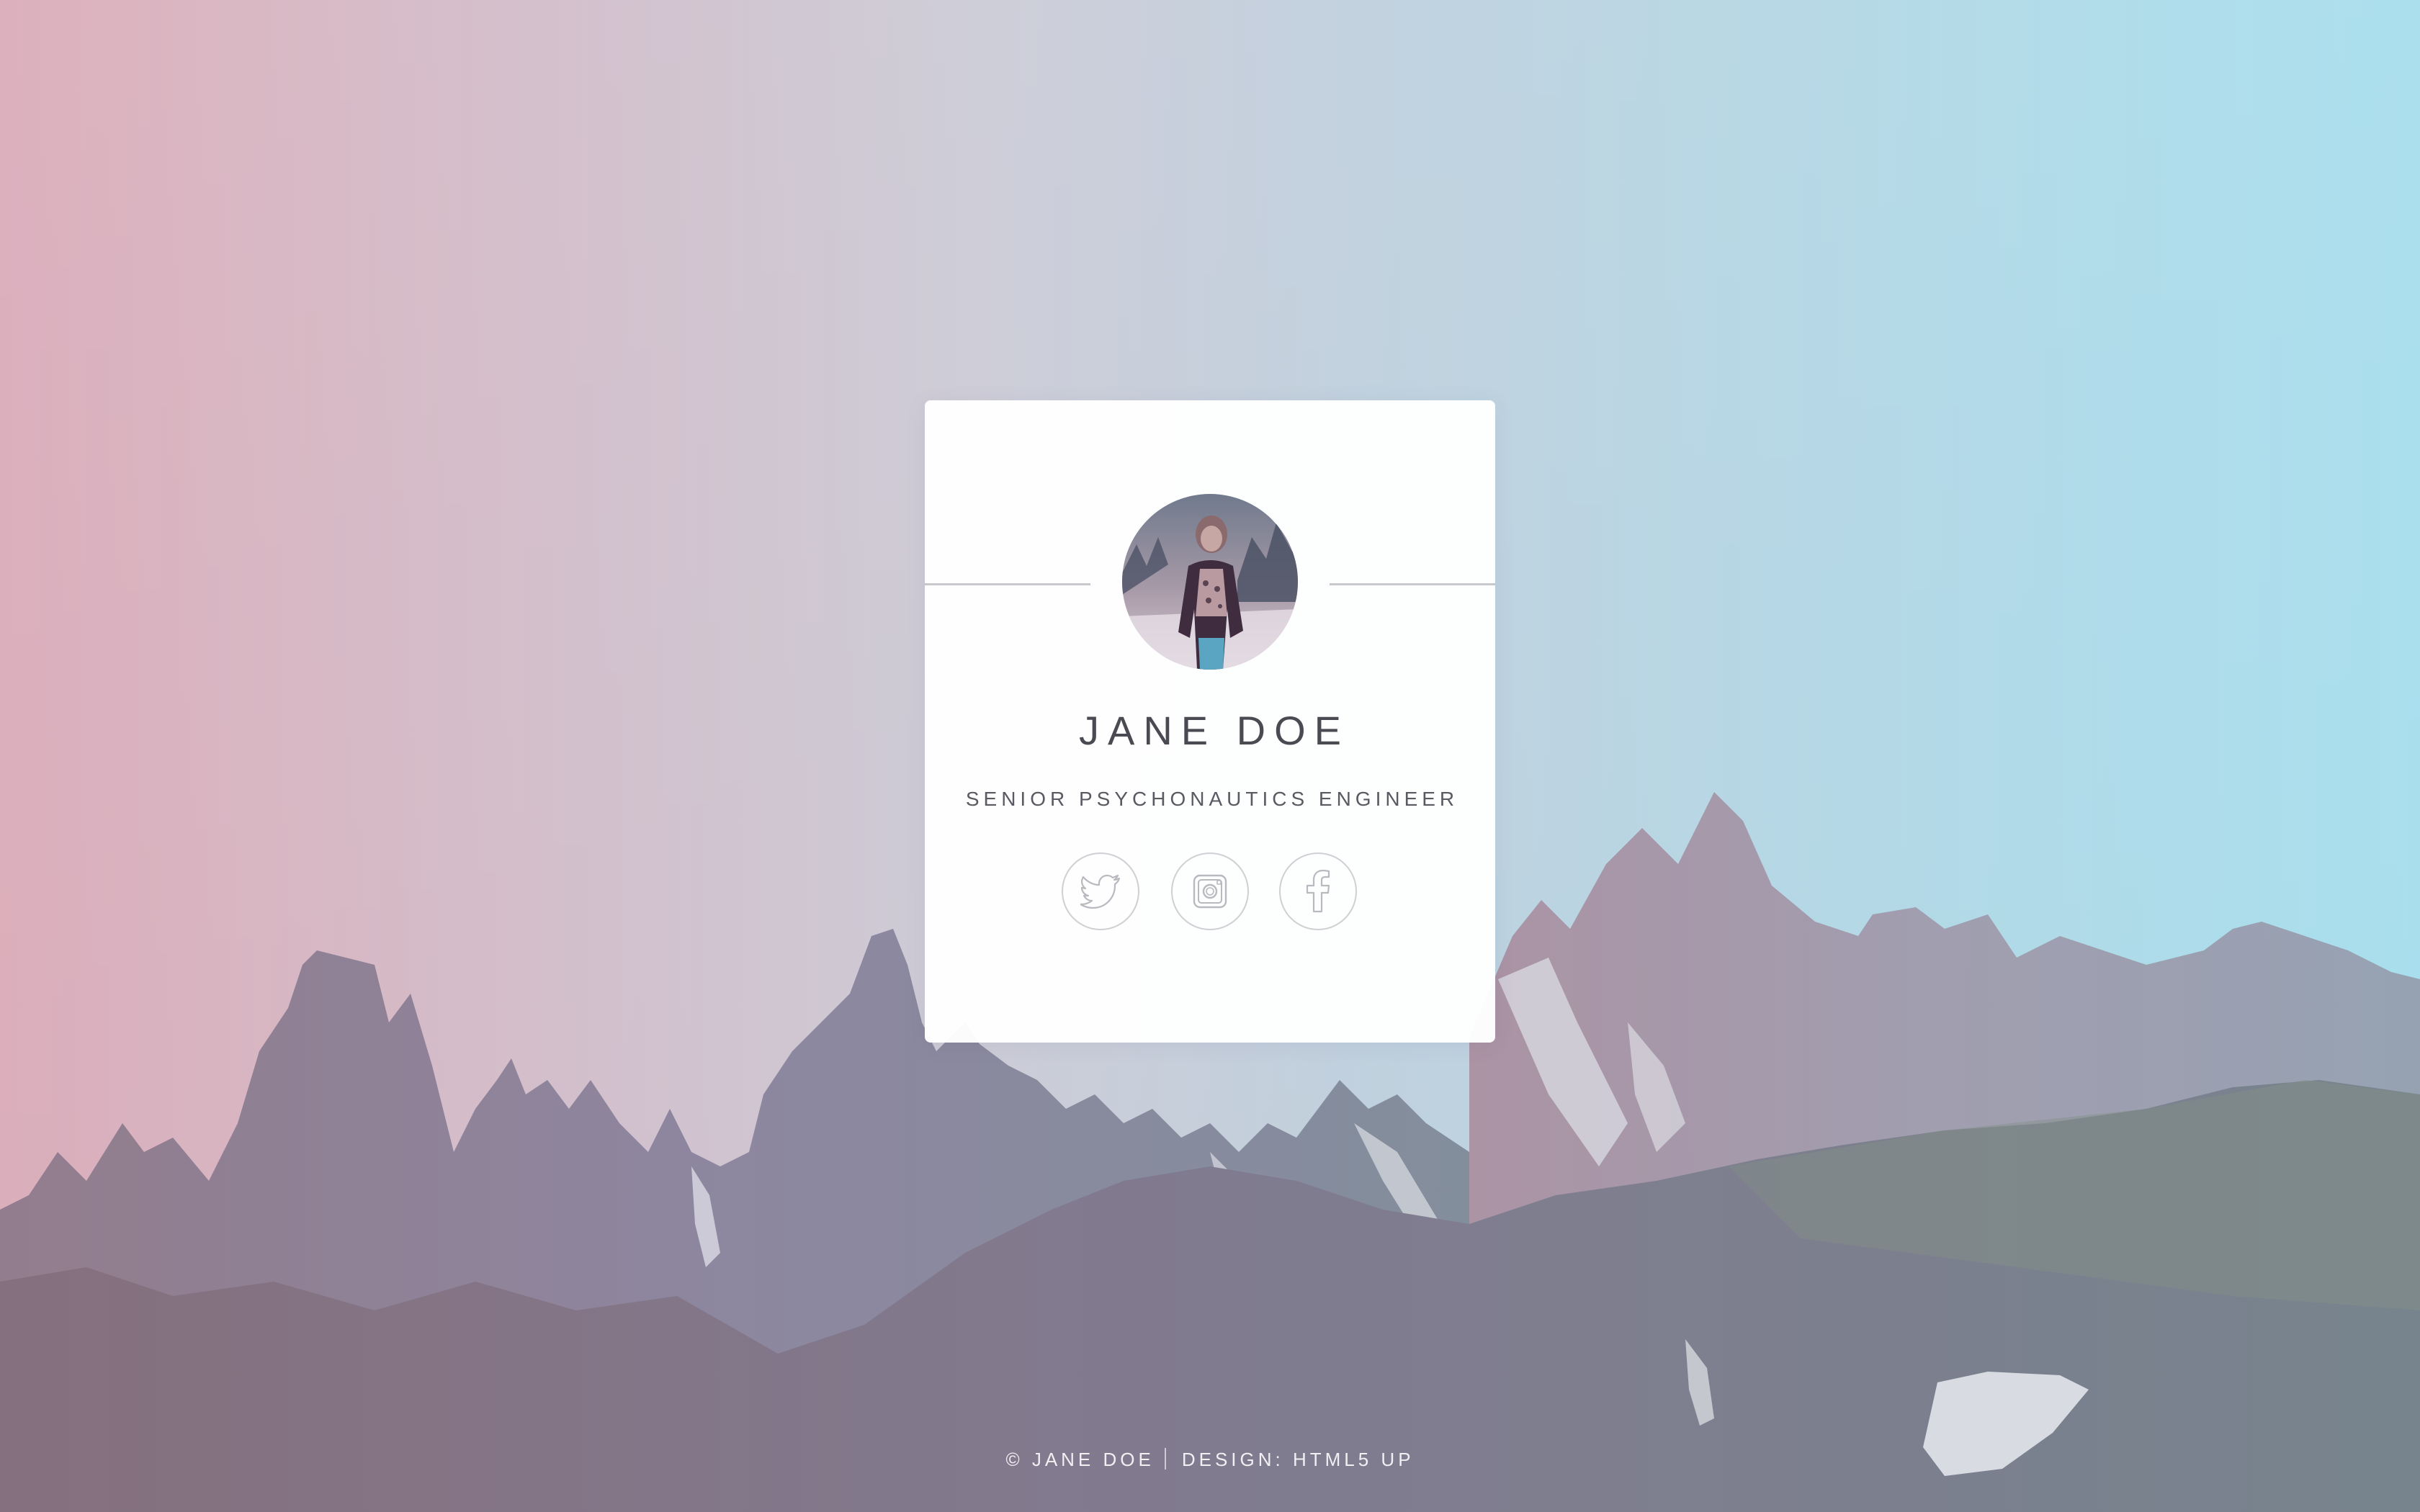 The image size is (2420, 1512). I want to click on divider-right, so click(1412, 584).